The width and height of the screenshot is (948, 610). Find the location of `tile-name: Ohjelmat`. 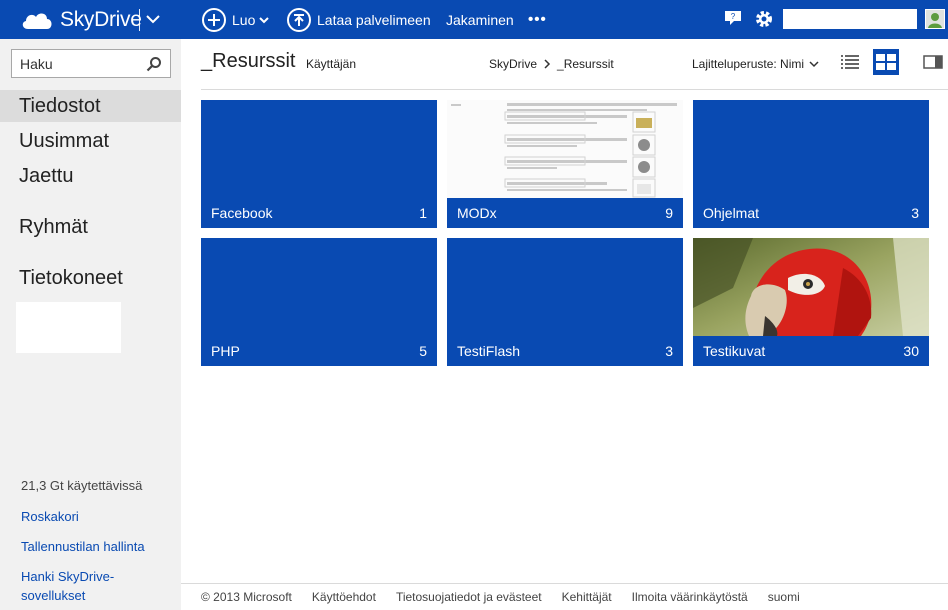

tile-name: Ohjelmat is located at coordinates (731, 213).